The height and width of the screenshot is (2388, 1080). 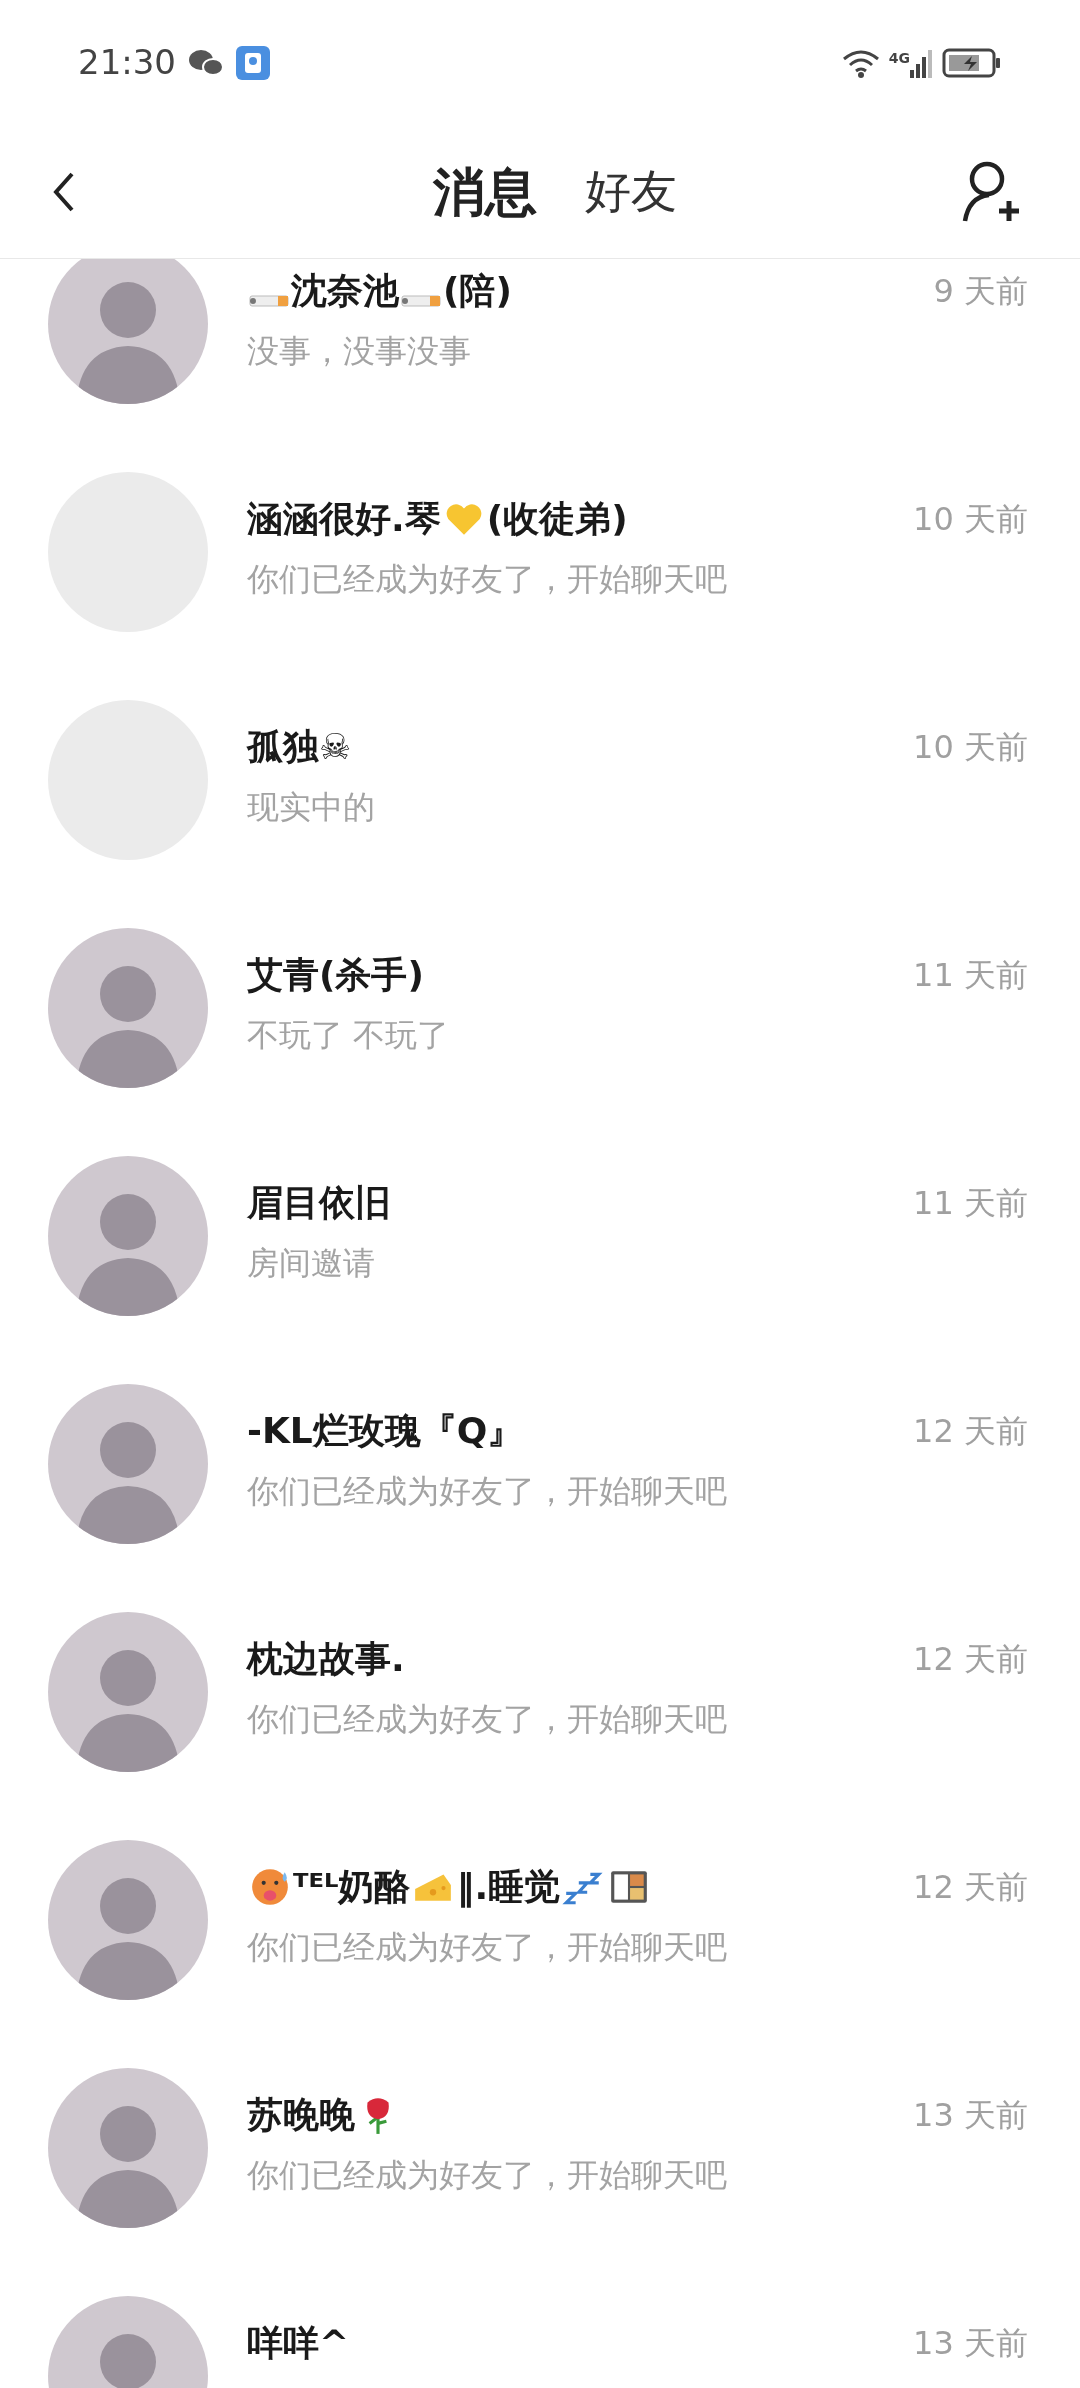 What do you see at coordinates (311, 1263) in the screenshot?
I see `message-preview: 房间邀请` at bounding box center [311, 1263].